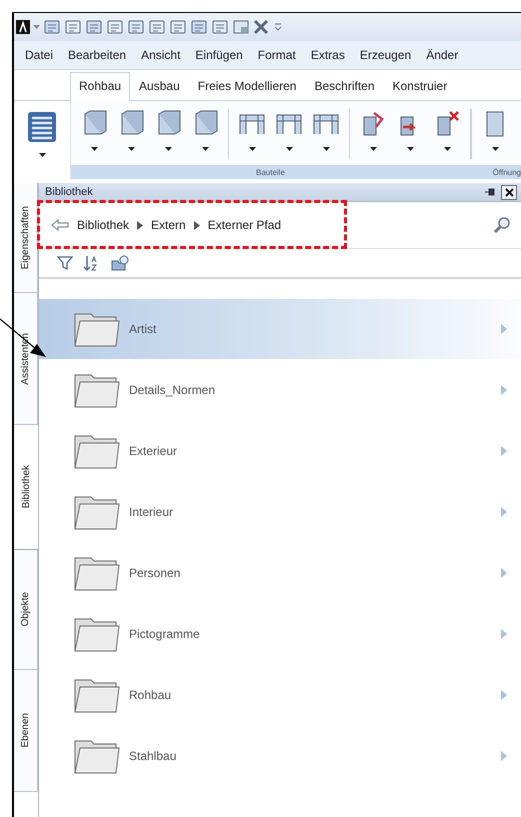 The width and height of the screenshot is (521, 817). What do you see at coordinates (69, 192) in the screenshot?
I see `panel-title: Bibliothek` at bounding box center [69, 192].